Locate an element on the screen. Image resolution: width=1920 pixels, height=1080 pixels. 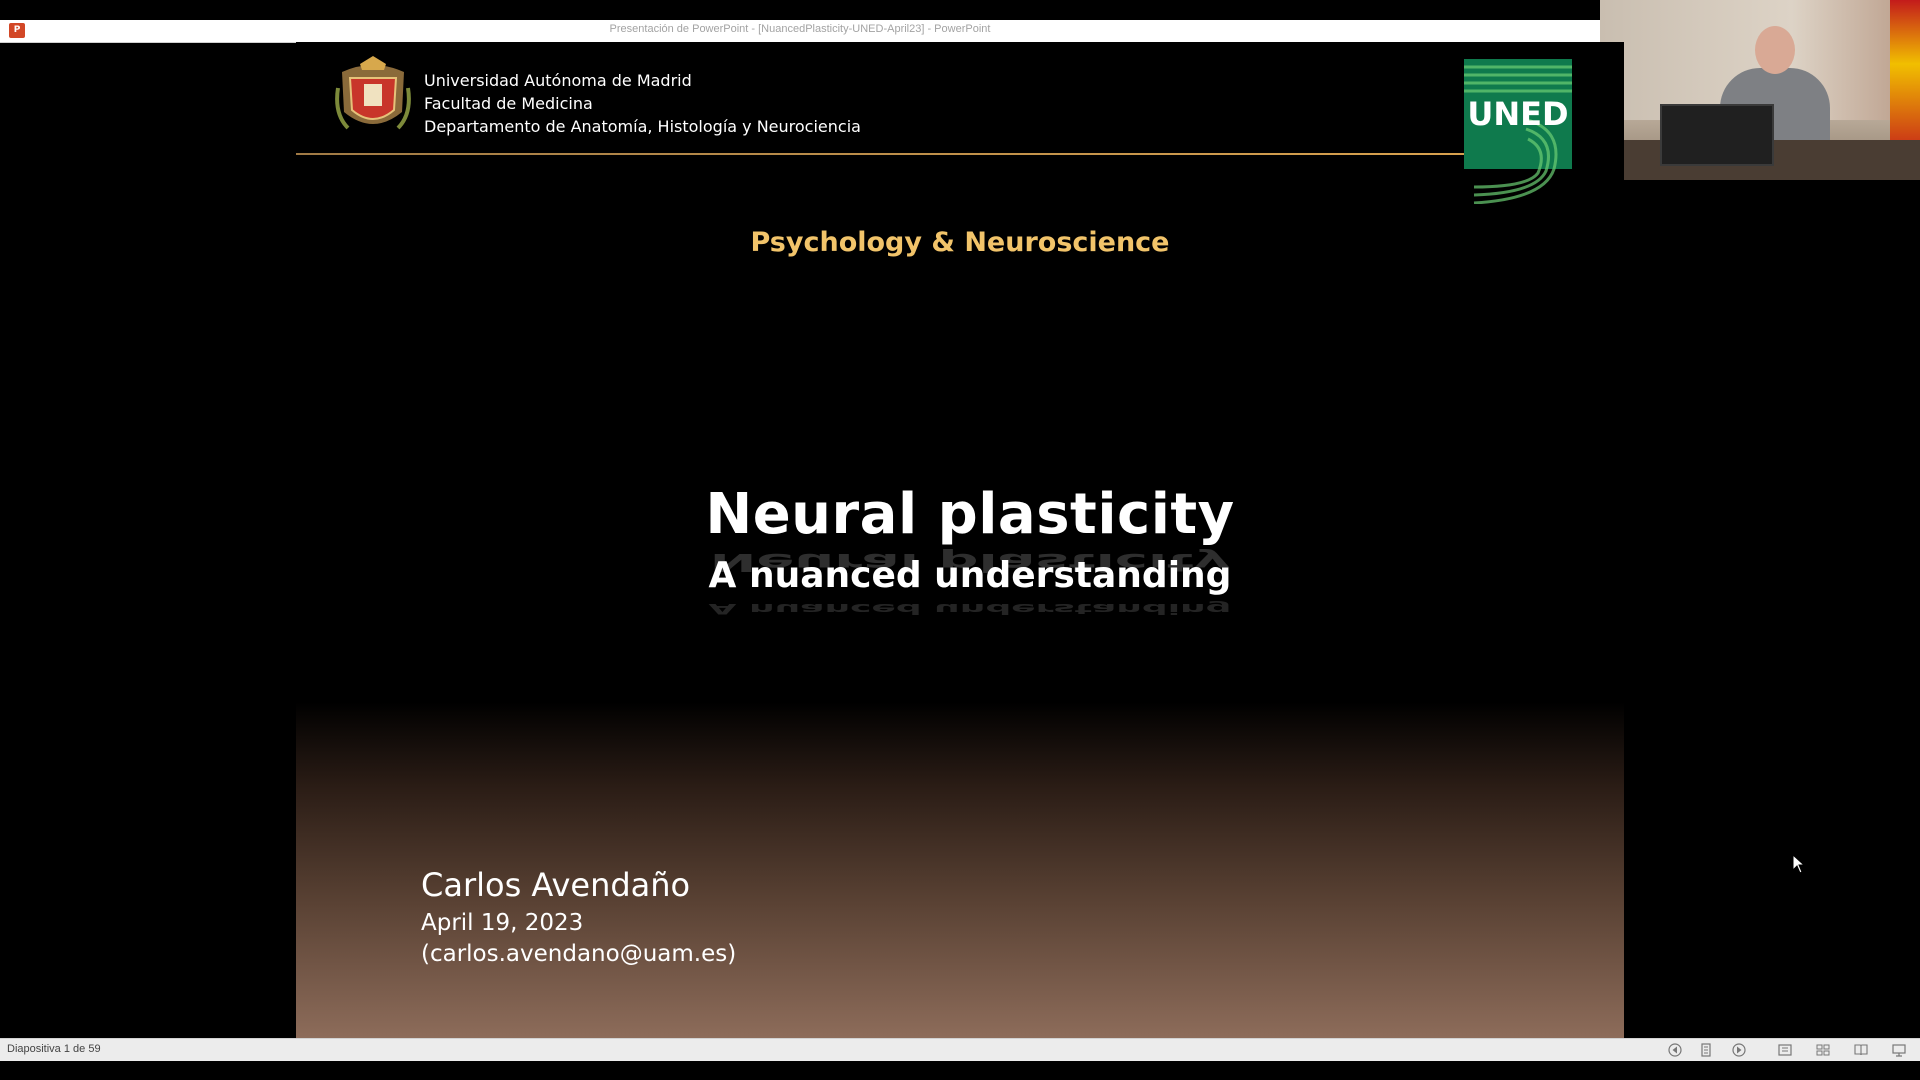
slide-subtitle: A nuanced understanding is located at coordinates (970, 575).